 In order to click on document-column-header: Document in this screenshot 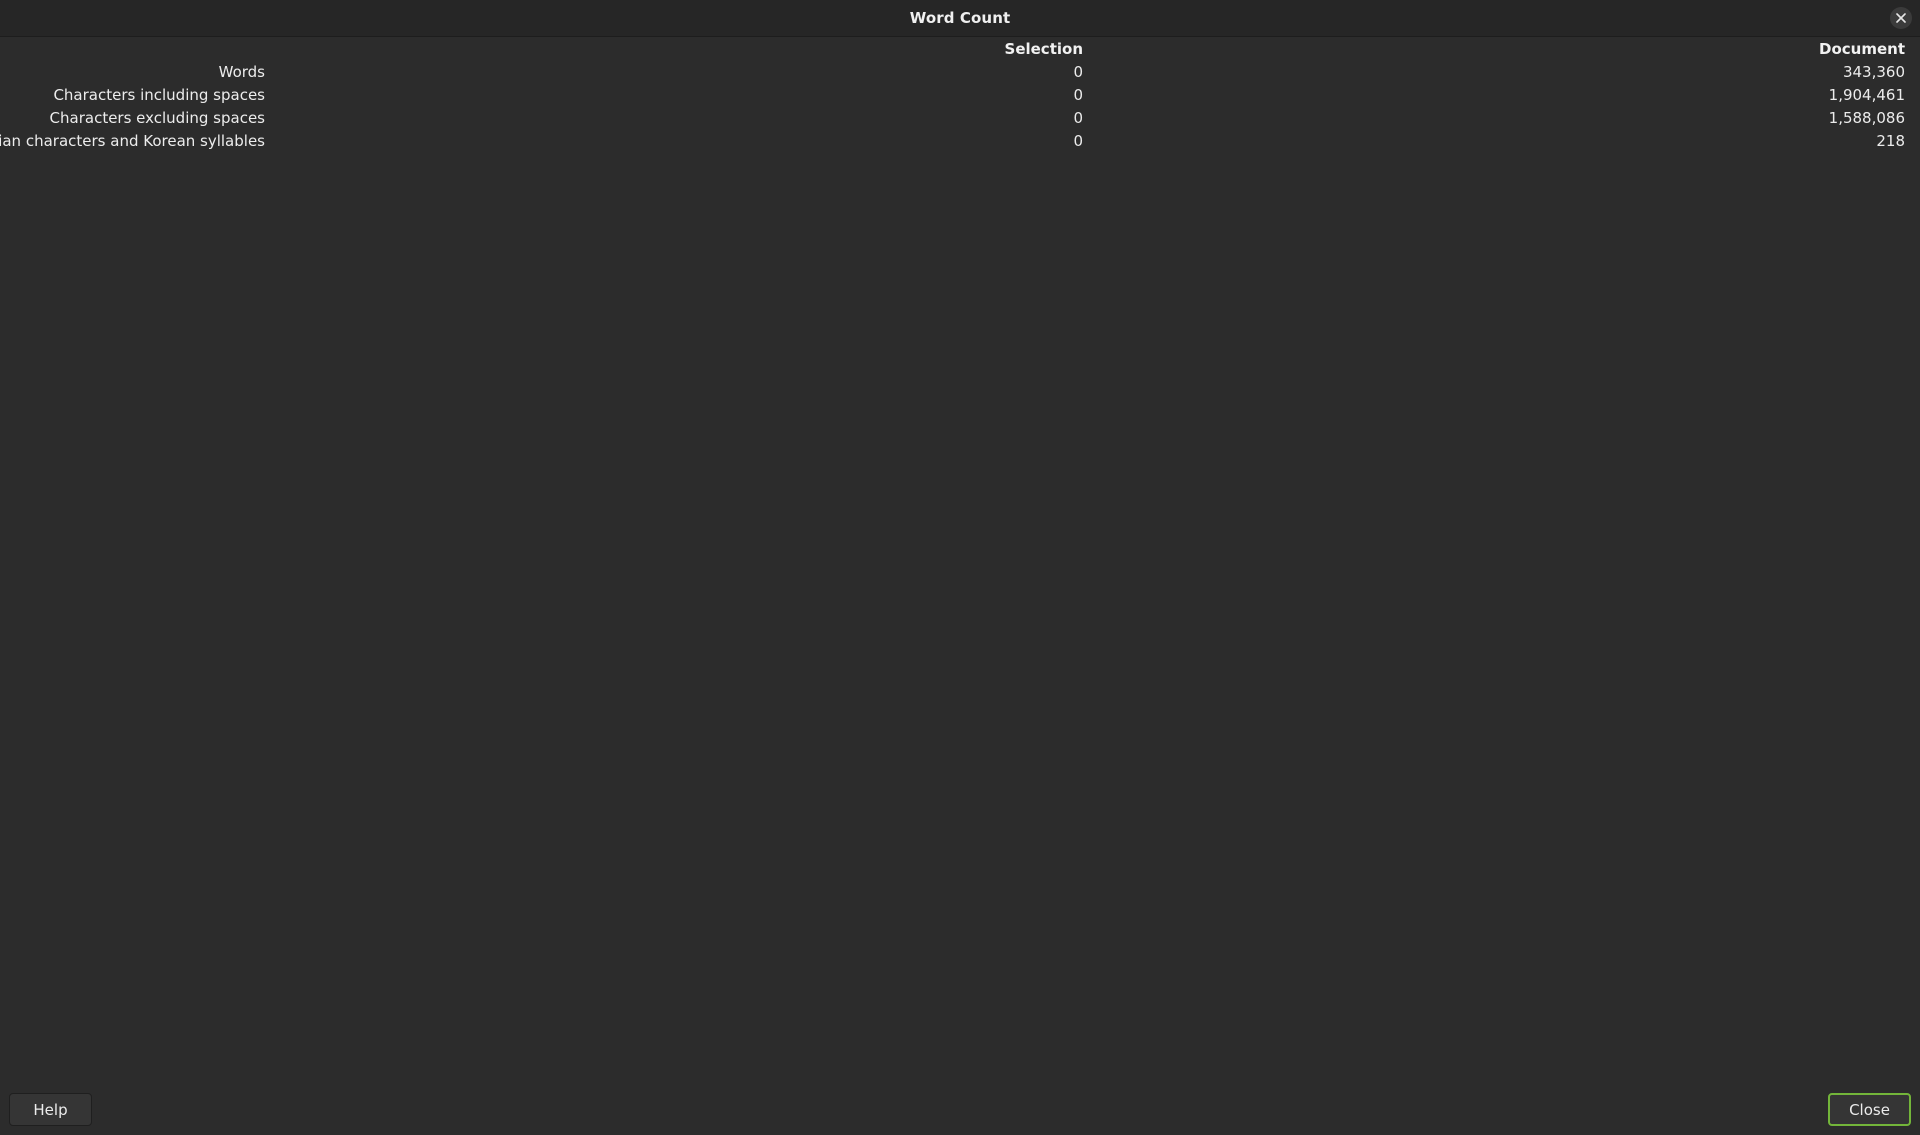, I will do `click(1862, 49)`.